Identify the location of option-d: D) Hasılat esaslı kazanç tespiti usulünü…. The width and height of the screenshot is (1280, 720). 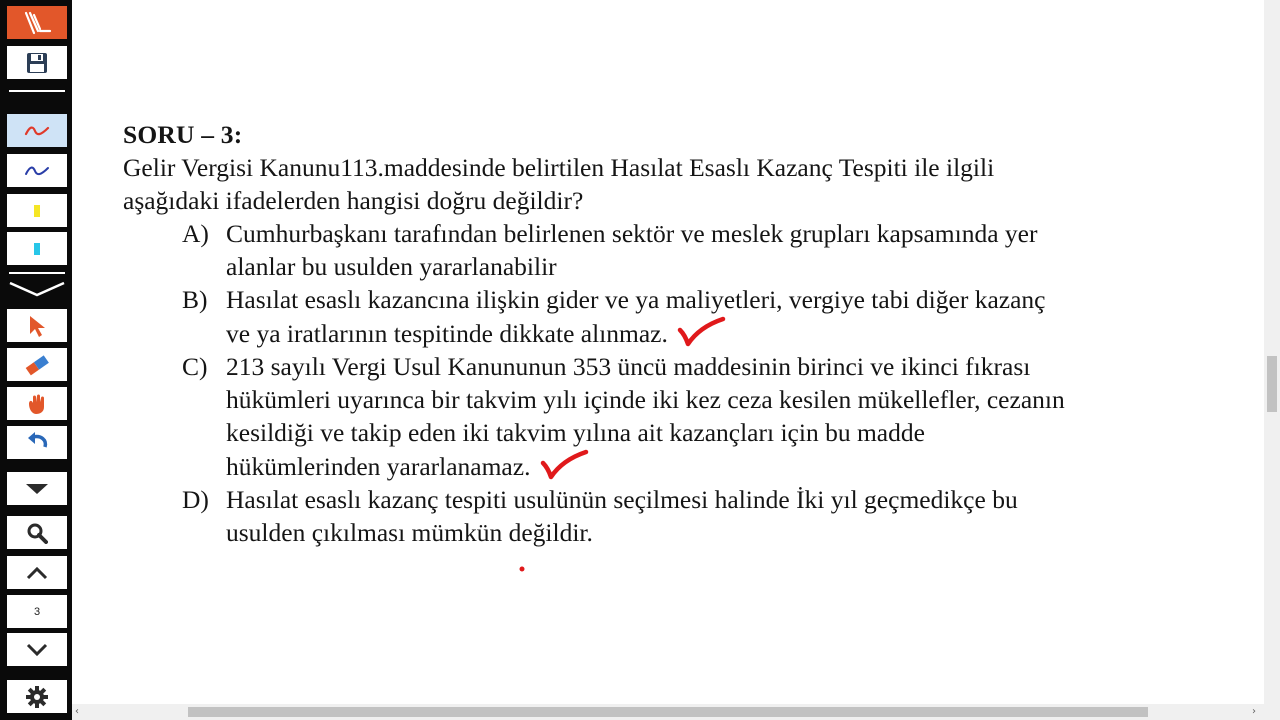
(697, 516).